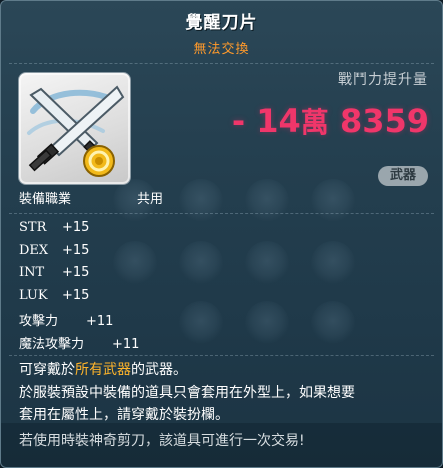  What do you see at coordinates (238, 121) in the screenshot?
I see `combat-power-sign: -` at bounding box center [238, 121].